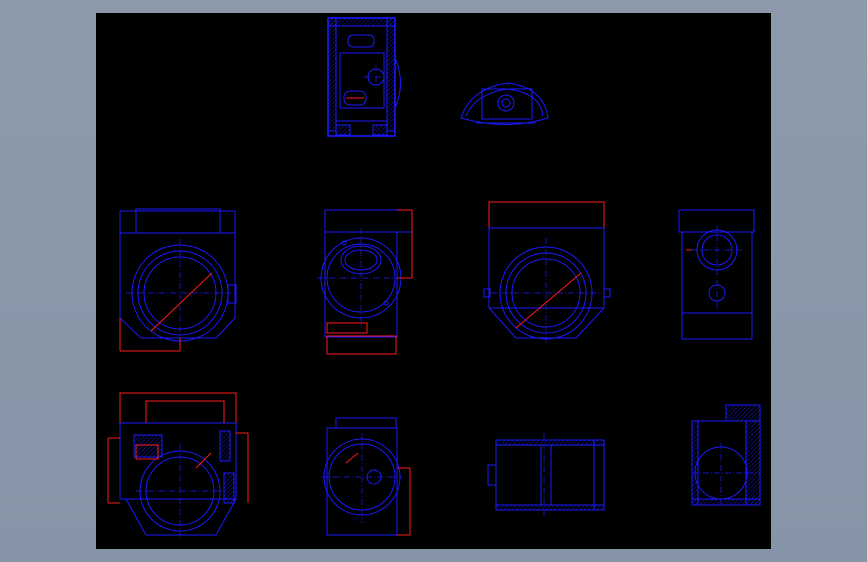 This screenshot has height=562, width=867. What do you see at coordinates (178, 465) in the screenshot?
I see `view-section-bottom-left` at bounding box center [178, 465].